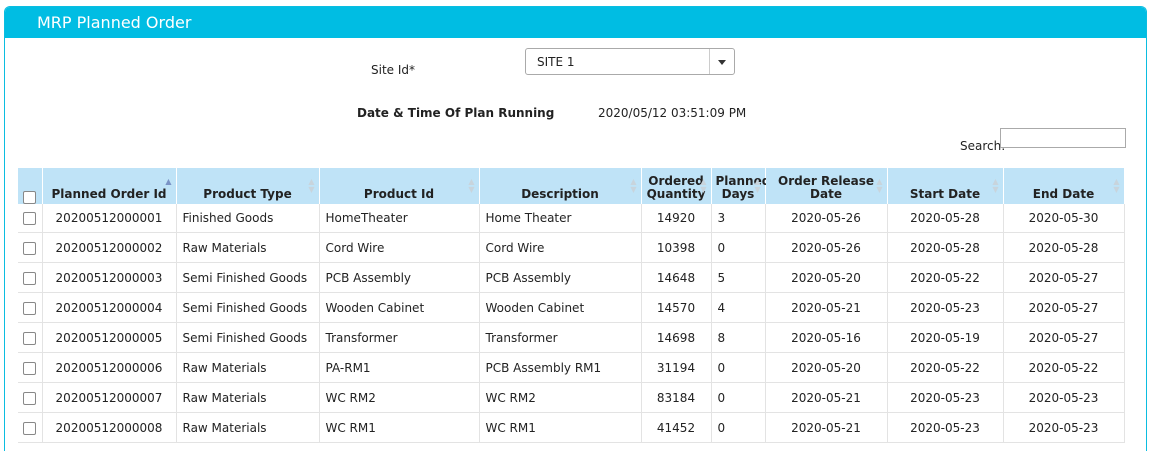  Describe the element at coordinates (945, 186) in the screenshot. I see `column-header-start-date: Start Date ▲ ▼` at that location.